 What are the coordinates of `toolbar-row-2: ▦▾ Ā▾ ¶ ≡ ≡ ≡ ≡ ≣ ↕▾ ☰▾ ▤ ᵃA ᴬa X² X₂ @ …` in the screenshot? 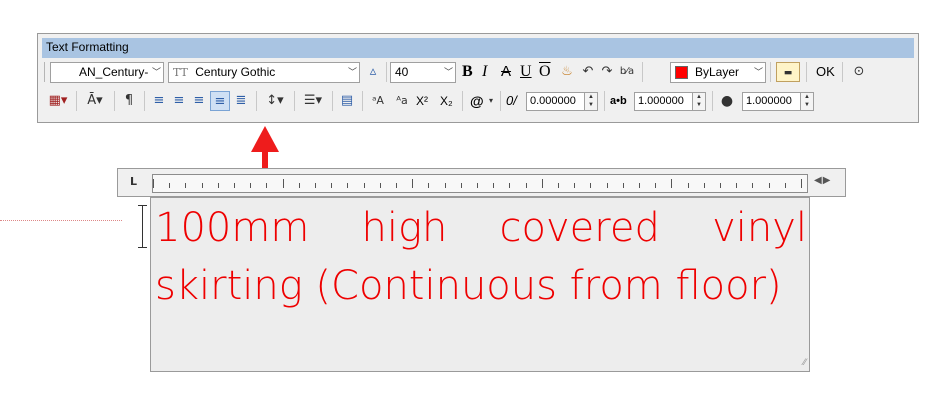 It's located at (479, 101).